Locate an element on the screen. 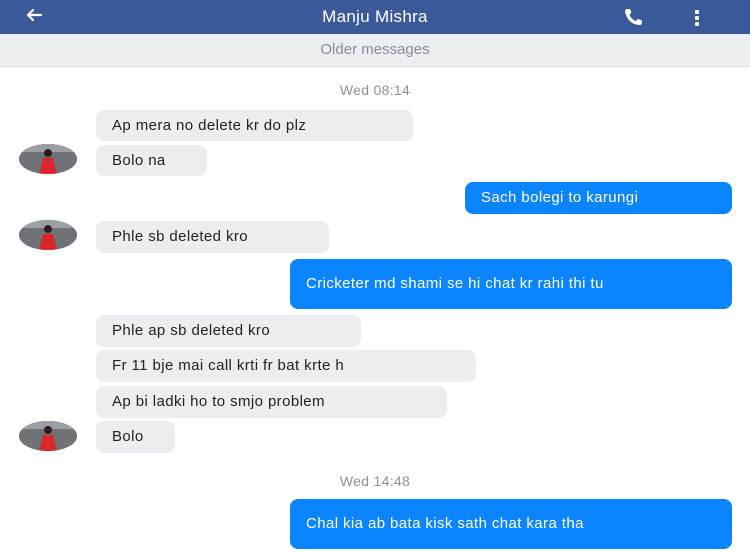 This screenshot has width=750, height=555. message-bubble-incoming: Phle ap sb deleted kro is located at coordinates (228, 331).